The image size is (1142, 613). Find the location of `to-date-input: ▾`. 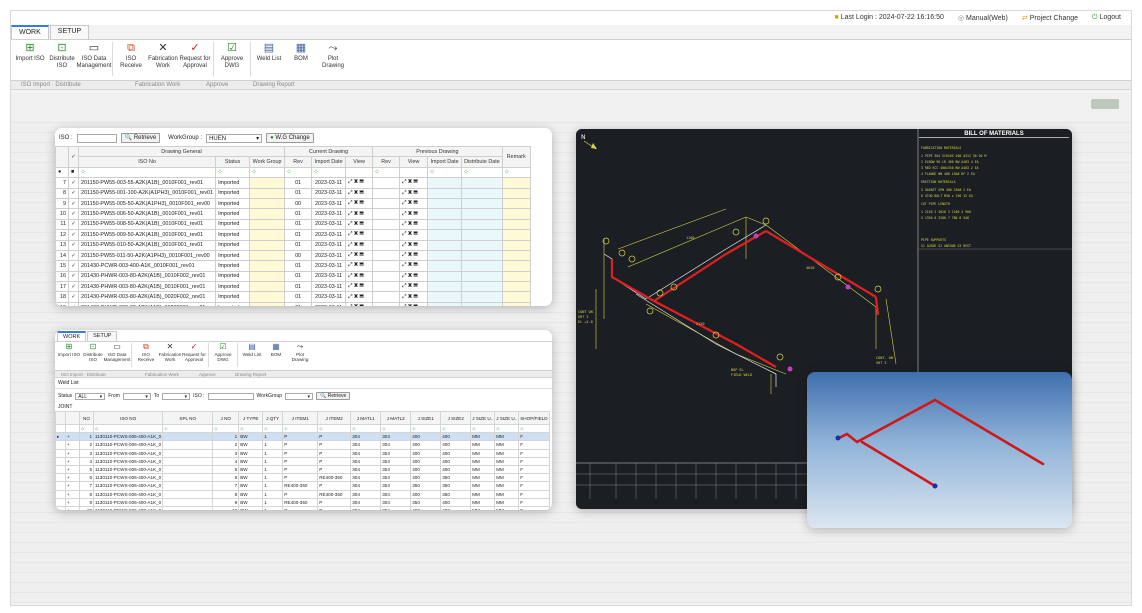

to-date-input: ▾ is located at coordinates (176, 396).